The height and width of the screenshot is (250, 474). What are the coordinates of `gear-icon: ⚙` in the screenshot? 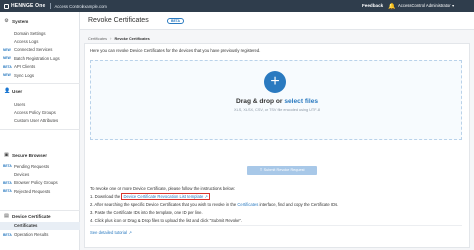 It's located at (6, 20).